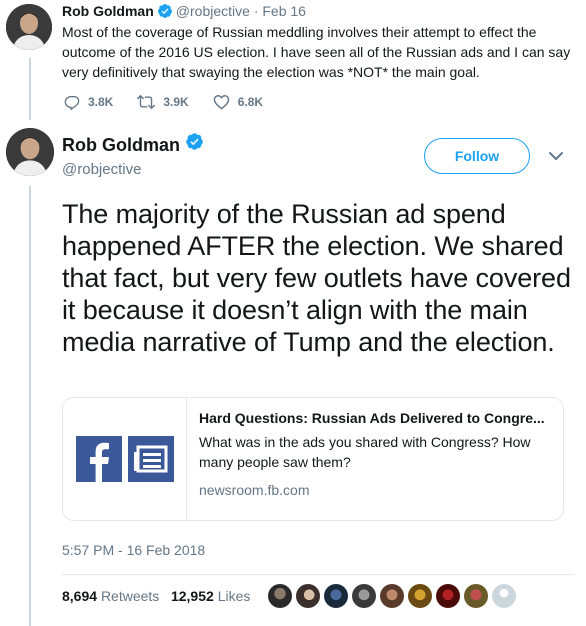 Image resolution: width=586 pixels, height=626 pixels. Describe the element at coordinates (146, 102) in the screenshot. I see `retweet-icon` at that location.